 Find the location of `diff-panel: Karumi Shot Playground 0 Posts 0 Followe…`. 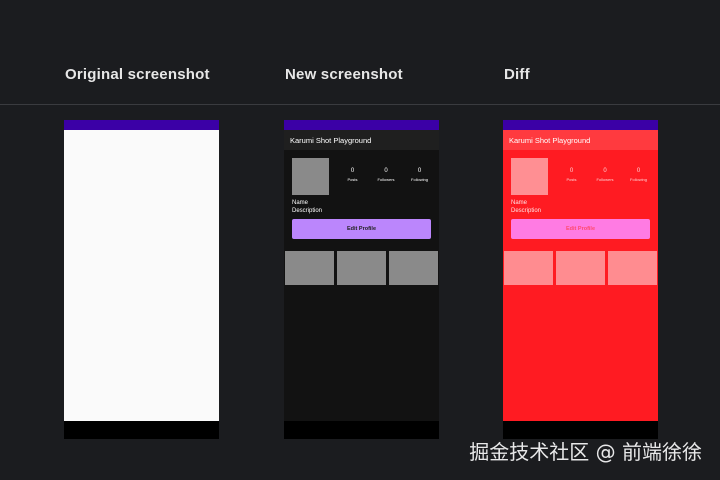

diff-panel: Karumi Shot Playground 0 Posts 0 Followe… is located at coordinates (580, 279).